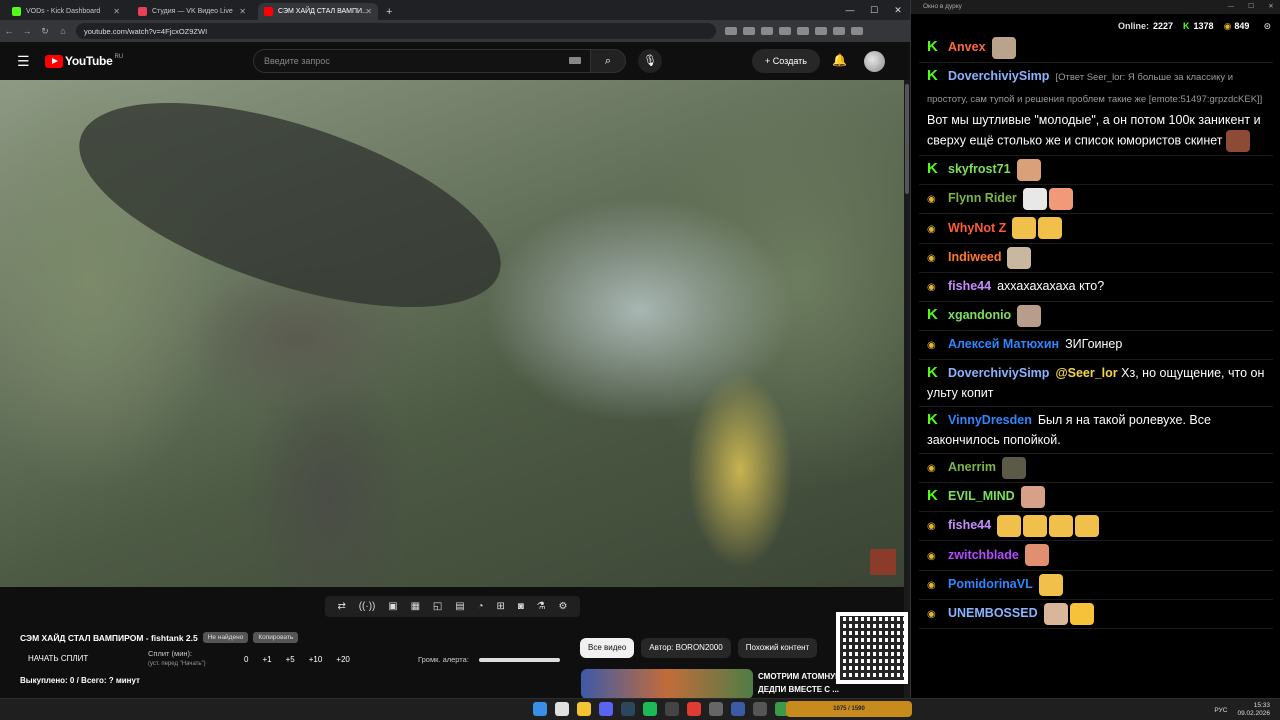  What do you see at coordinates (276, 637) in the screenshot?
I see `copy-button: Копировать` at bounding box center [276, 637].